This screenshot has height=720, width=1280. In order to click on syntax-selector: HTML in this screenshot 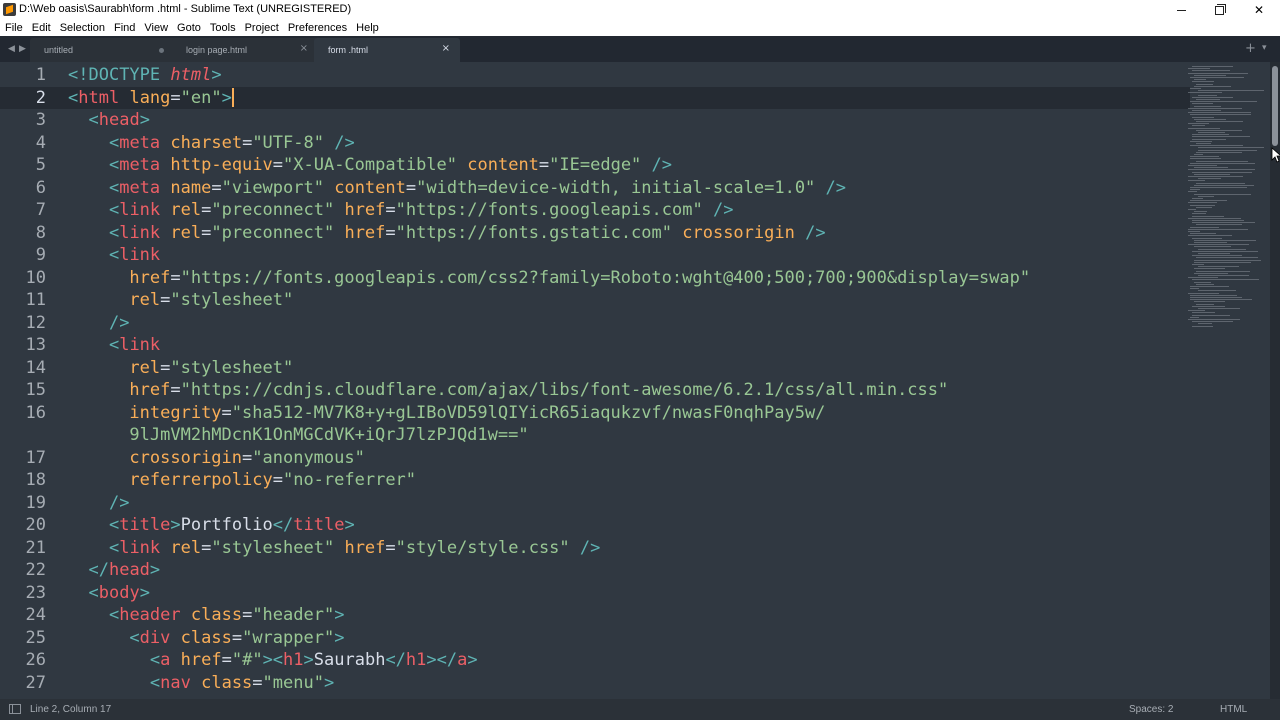, I will do `click(1233, 709)`.